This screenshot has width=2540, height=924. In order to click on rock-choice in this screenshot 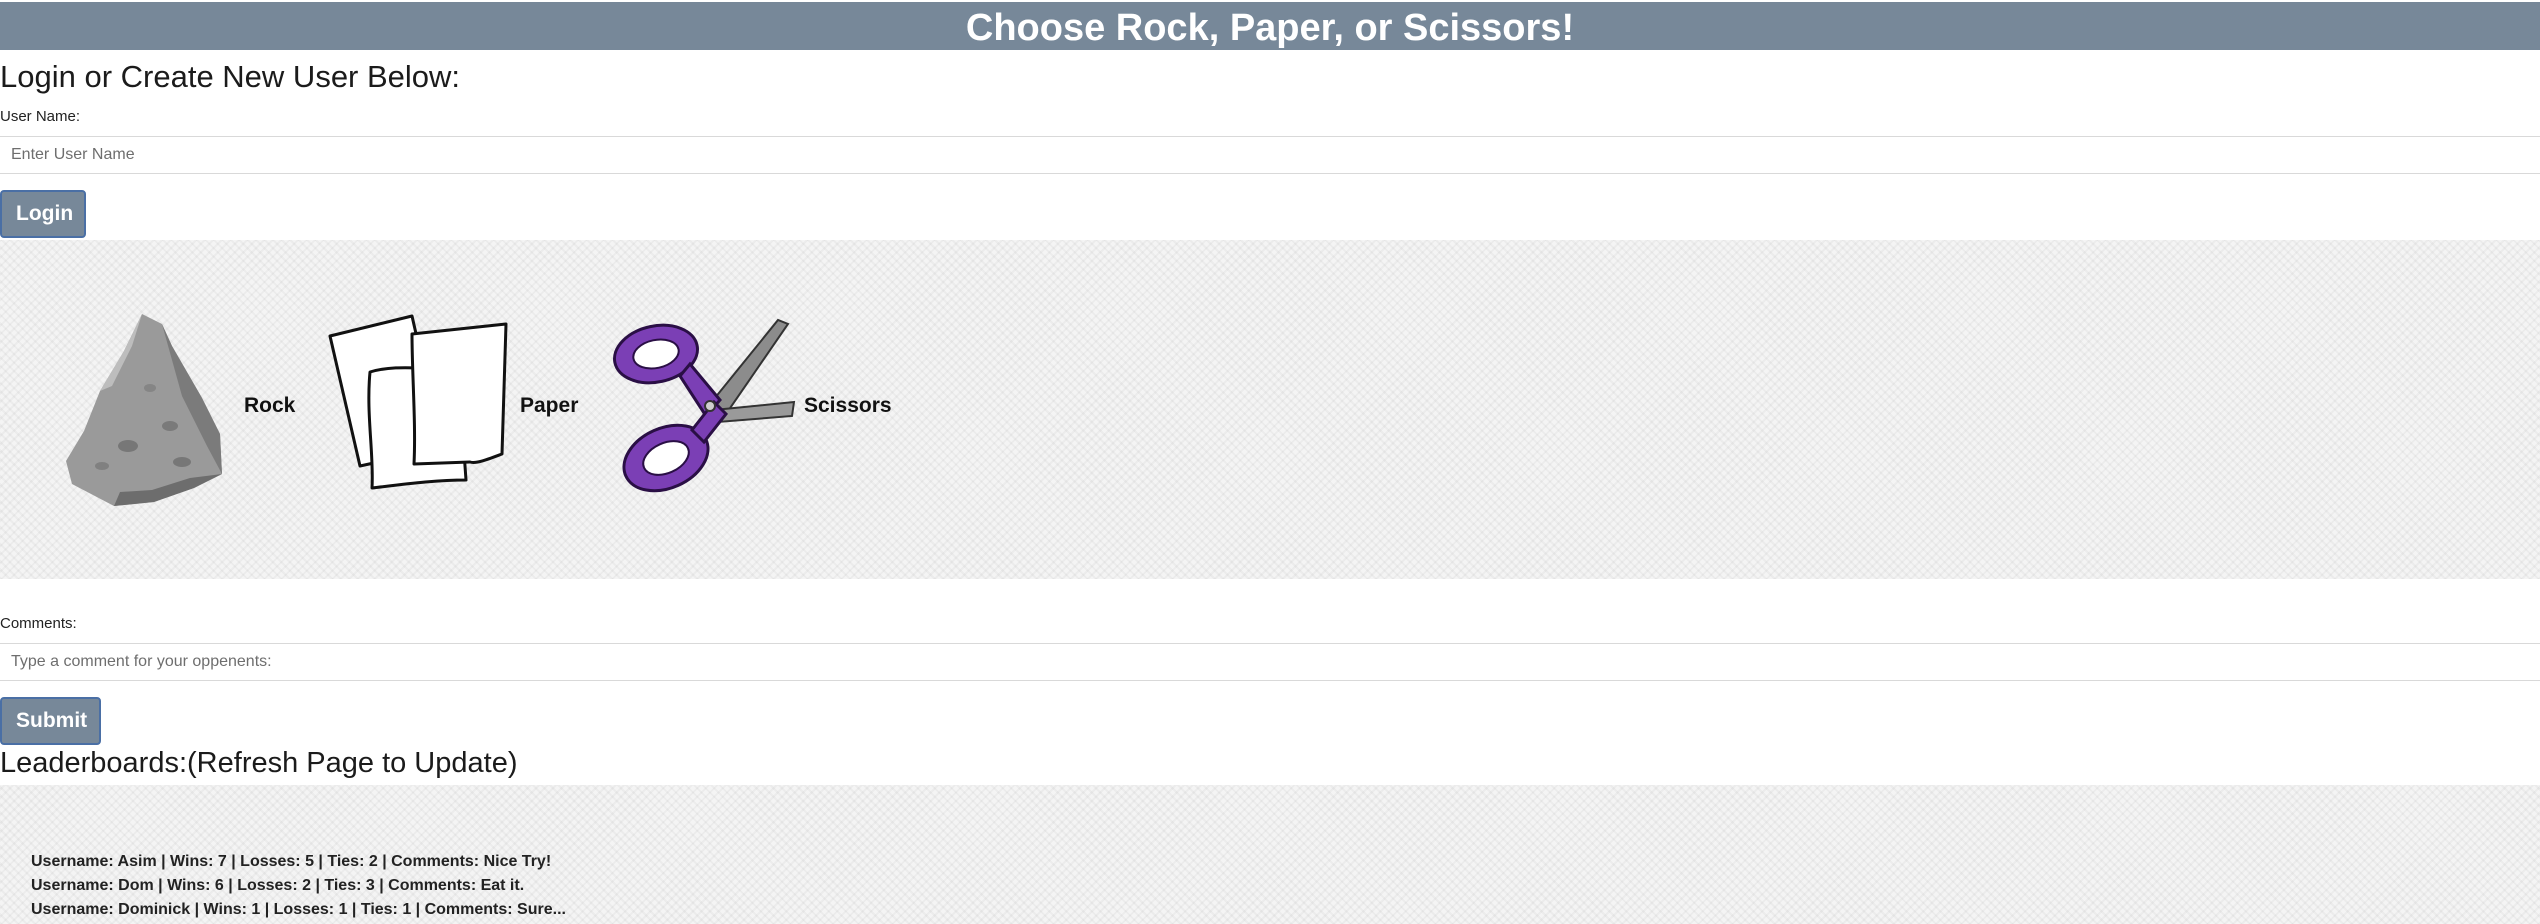, I will do `click(147, 406)`.